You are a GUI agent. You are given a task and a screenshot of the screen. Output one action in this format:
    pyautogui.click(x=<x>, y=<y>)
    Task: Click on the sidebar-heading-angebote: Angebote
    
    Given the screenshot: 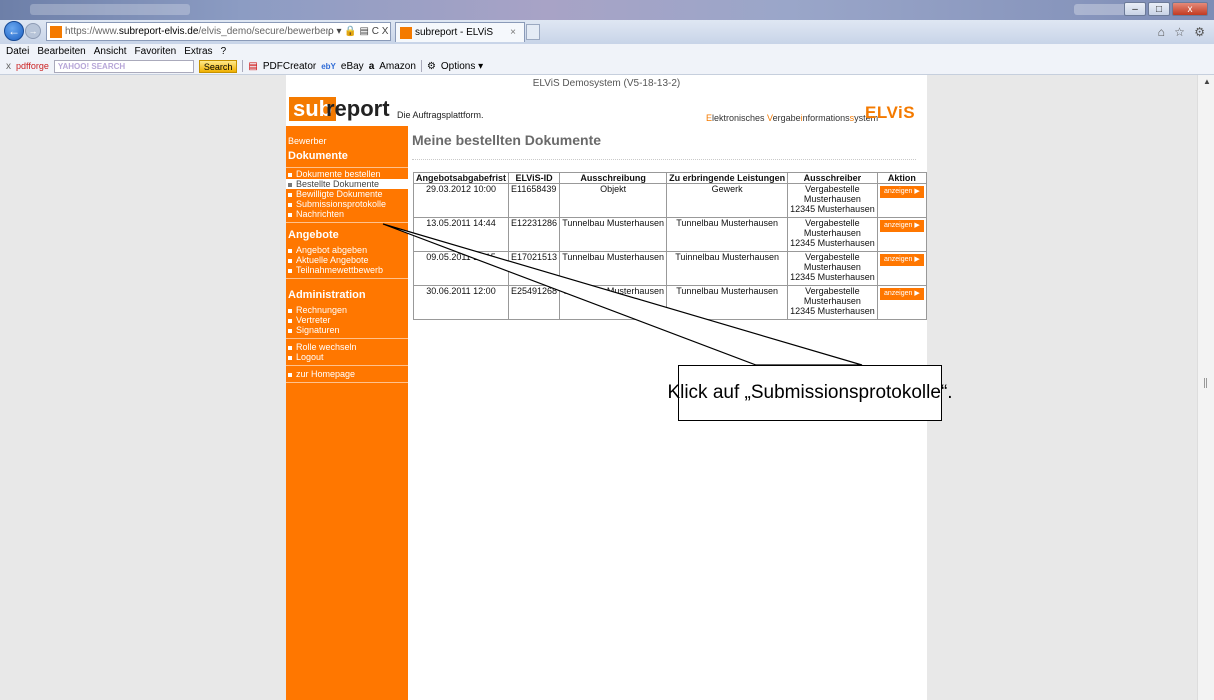 What is the action you would take?
    pyautogui.click(x=347, y=235)
    